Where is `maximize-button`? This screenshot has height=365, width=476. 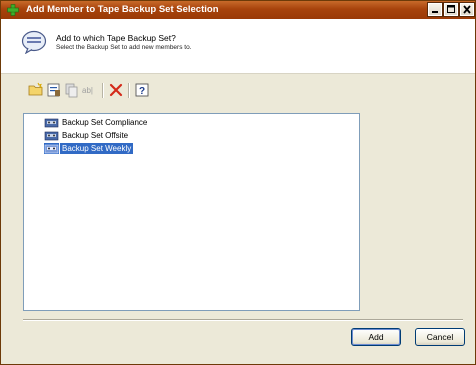 maximize-button is located at coordinates (451, 9).